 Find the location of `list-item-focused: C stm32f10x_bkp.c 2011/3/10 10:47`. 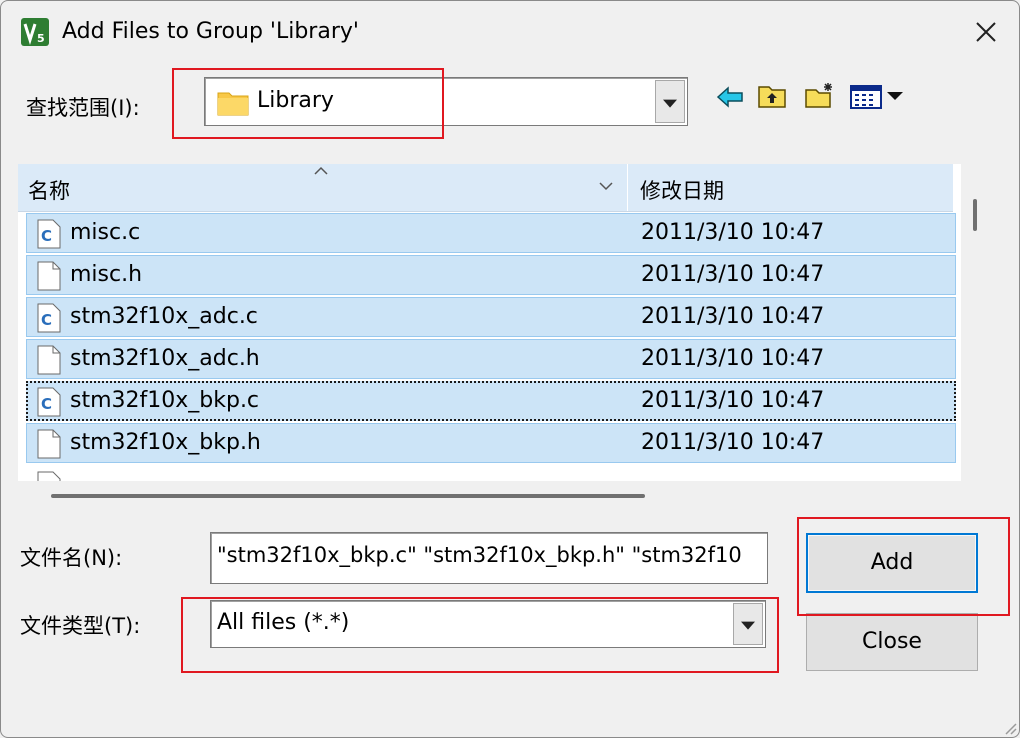

list-item-focused: C stm32f10x_bkp.c 2011/3/10 10:47 is located at coordinates (491, 401).